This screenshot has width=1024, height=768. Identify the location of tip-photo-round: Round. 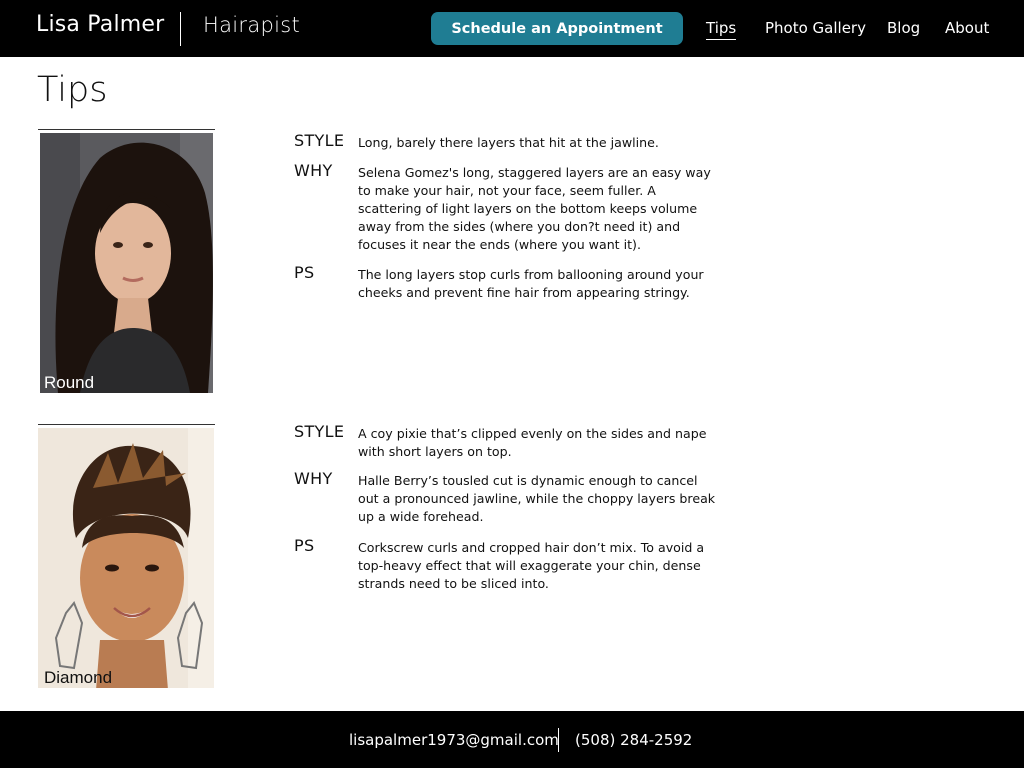
(126, 262).